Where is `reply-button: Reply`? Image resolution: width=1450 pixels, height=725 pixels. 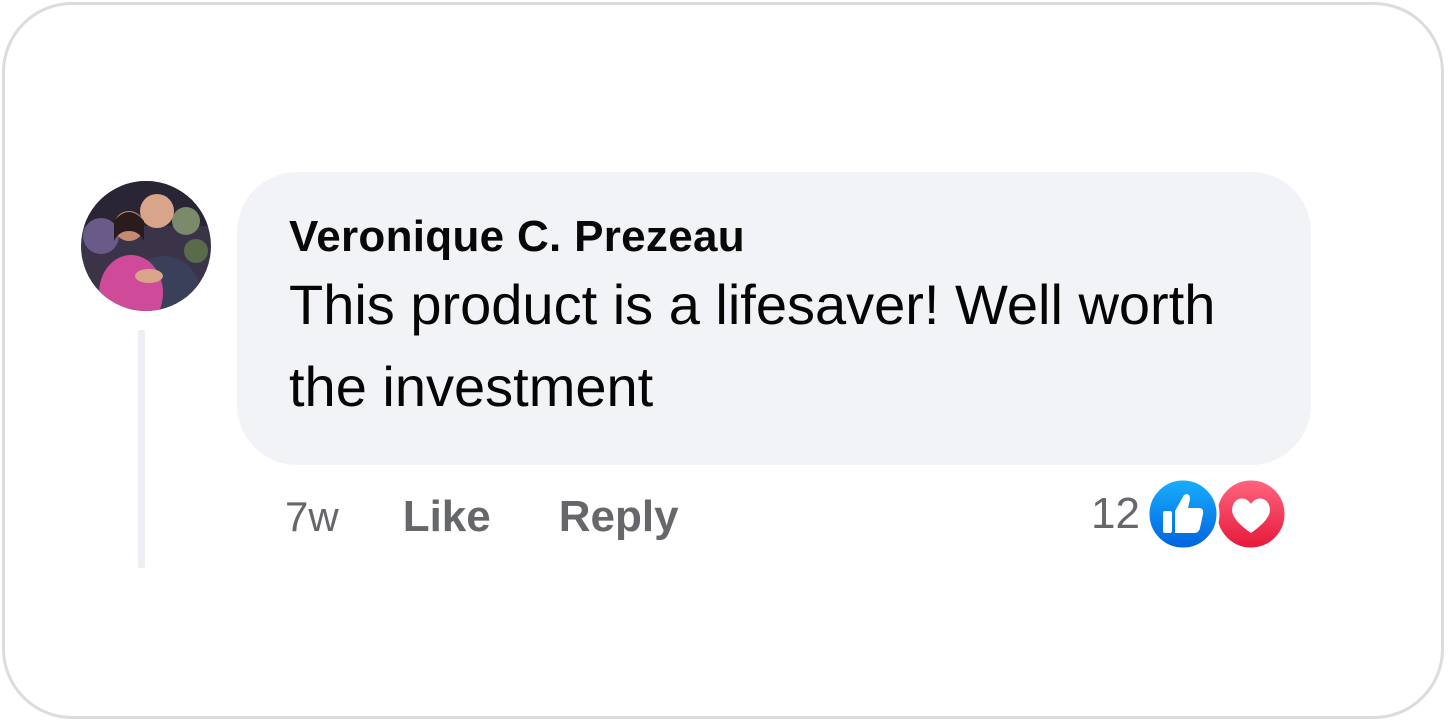 reply-button: Reply is located at coordinates (619, 517).